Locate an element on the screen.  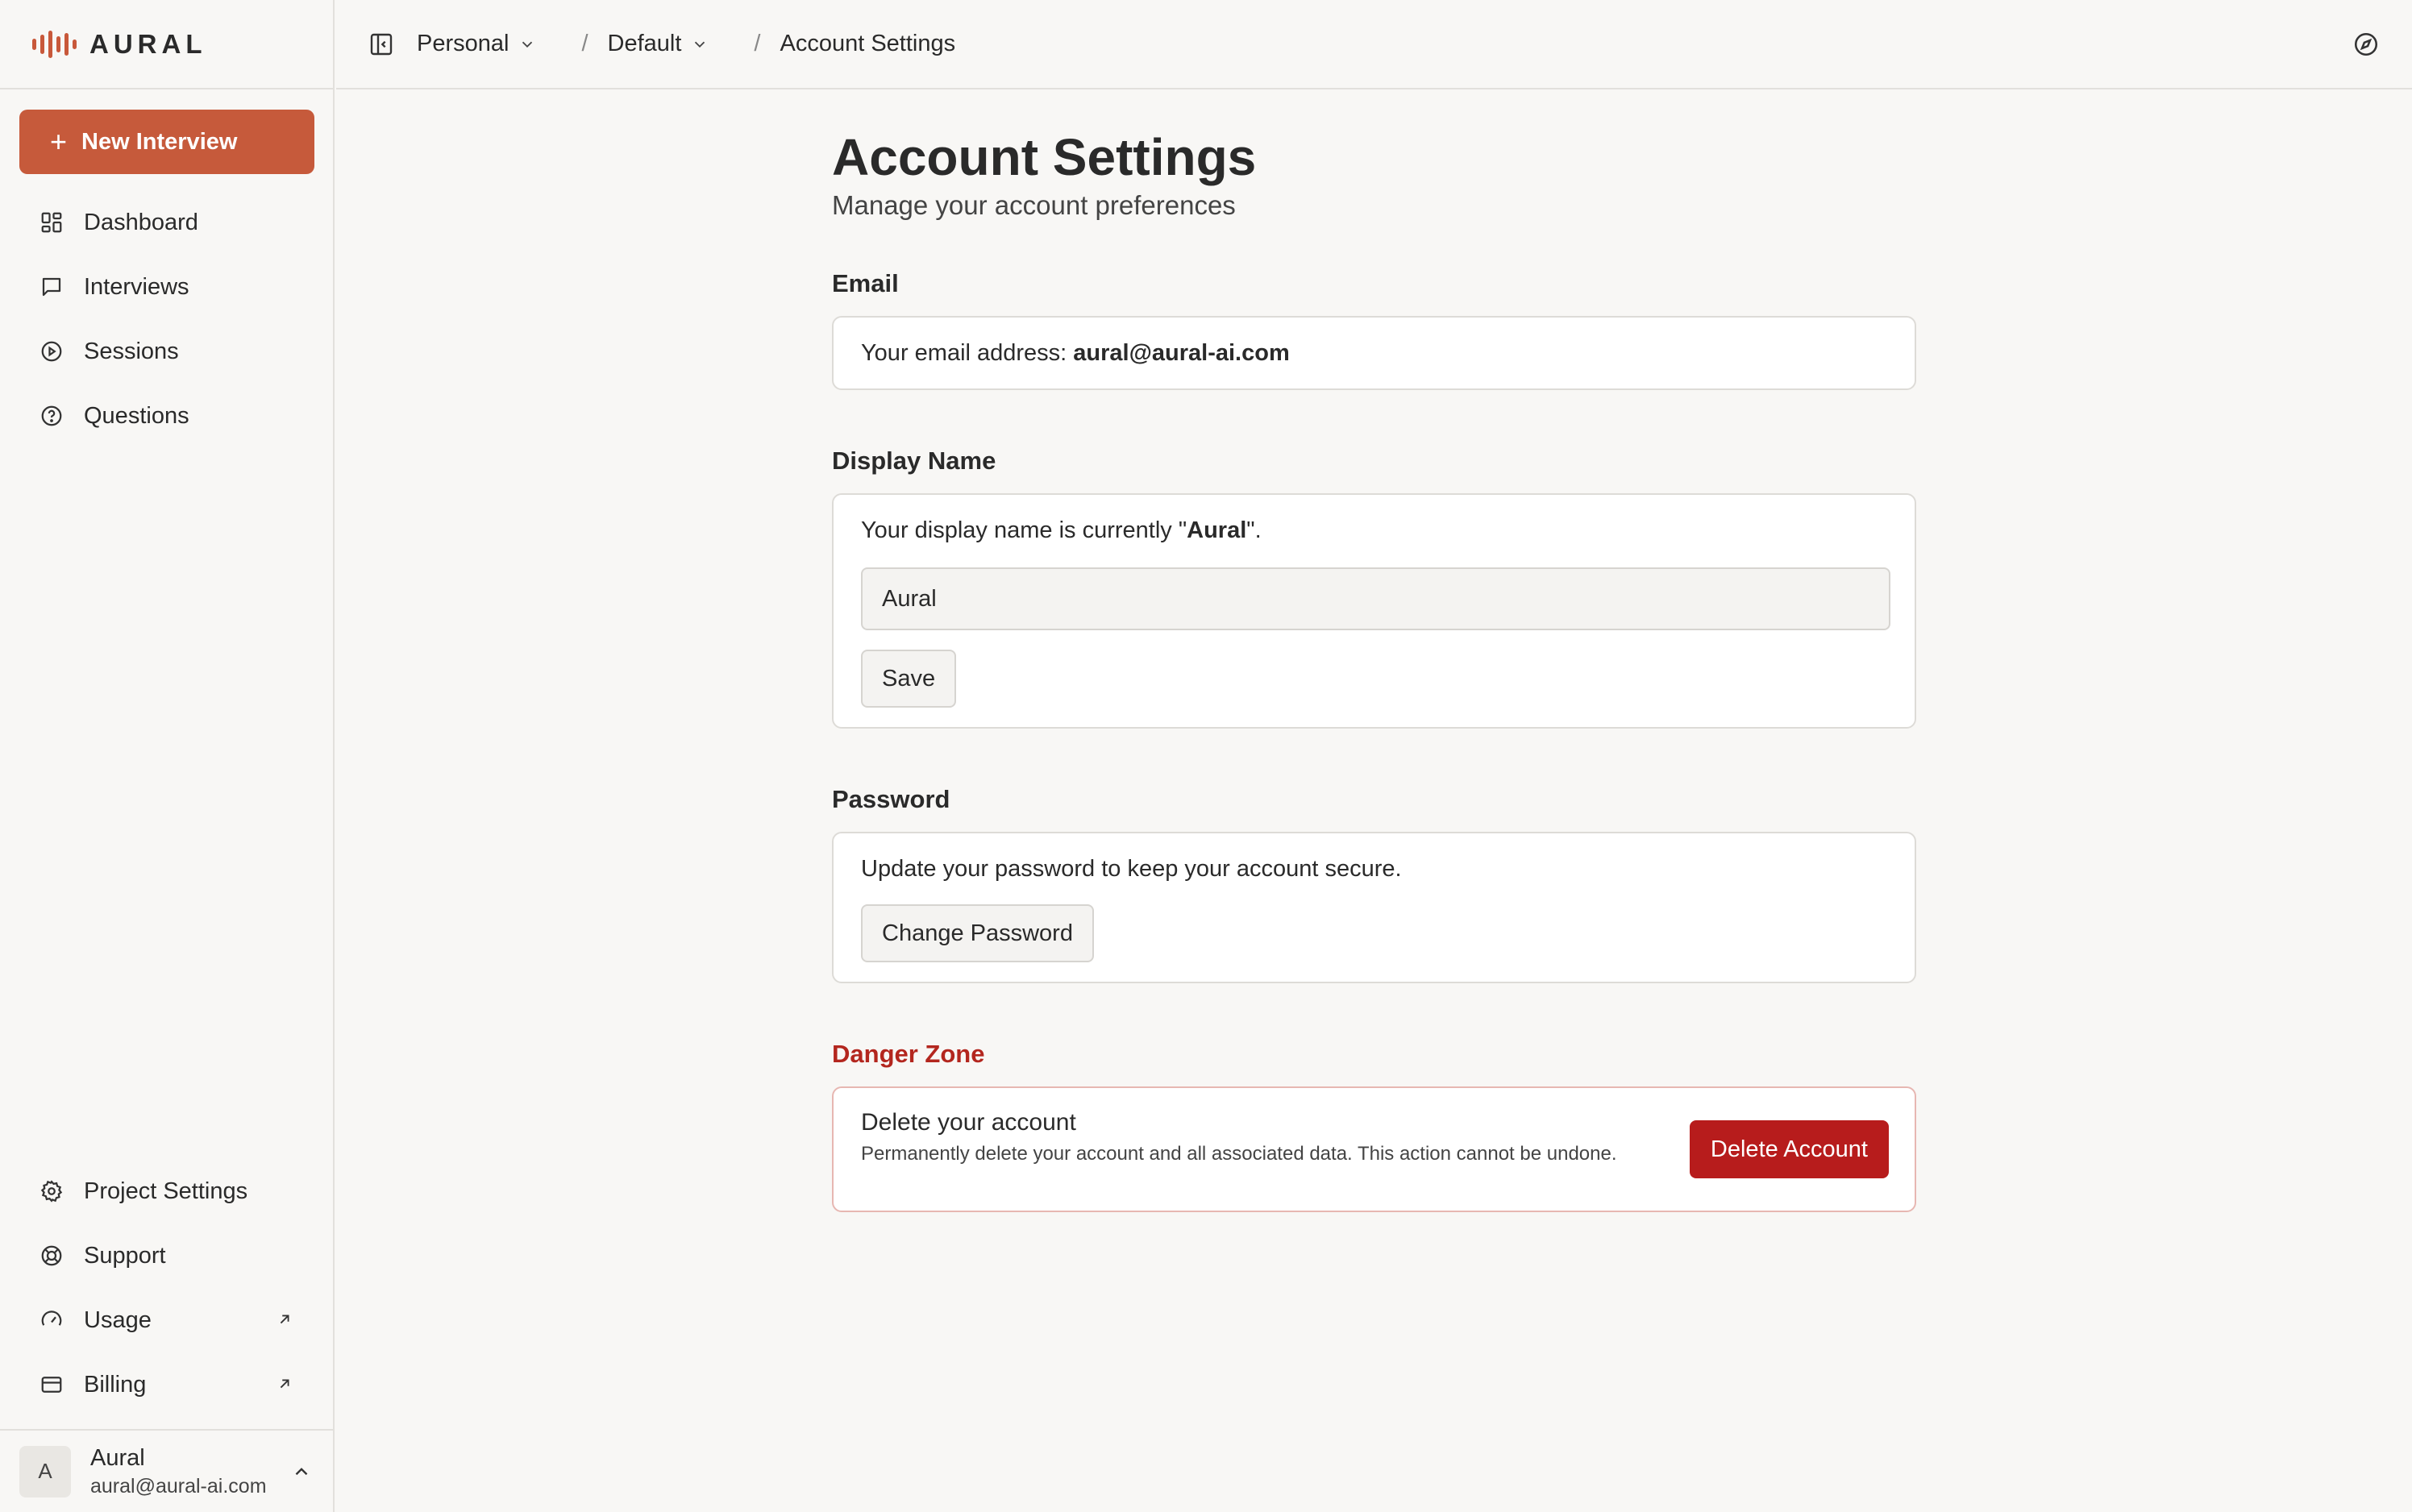
user-name: Aural is located at coordinates (117, 1457).